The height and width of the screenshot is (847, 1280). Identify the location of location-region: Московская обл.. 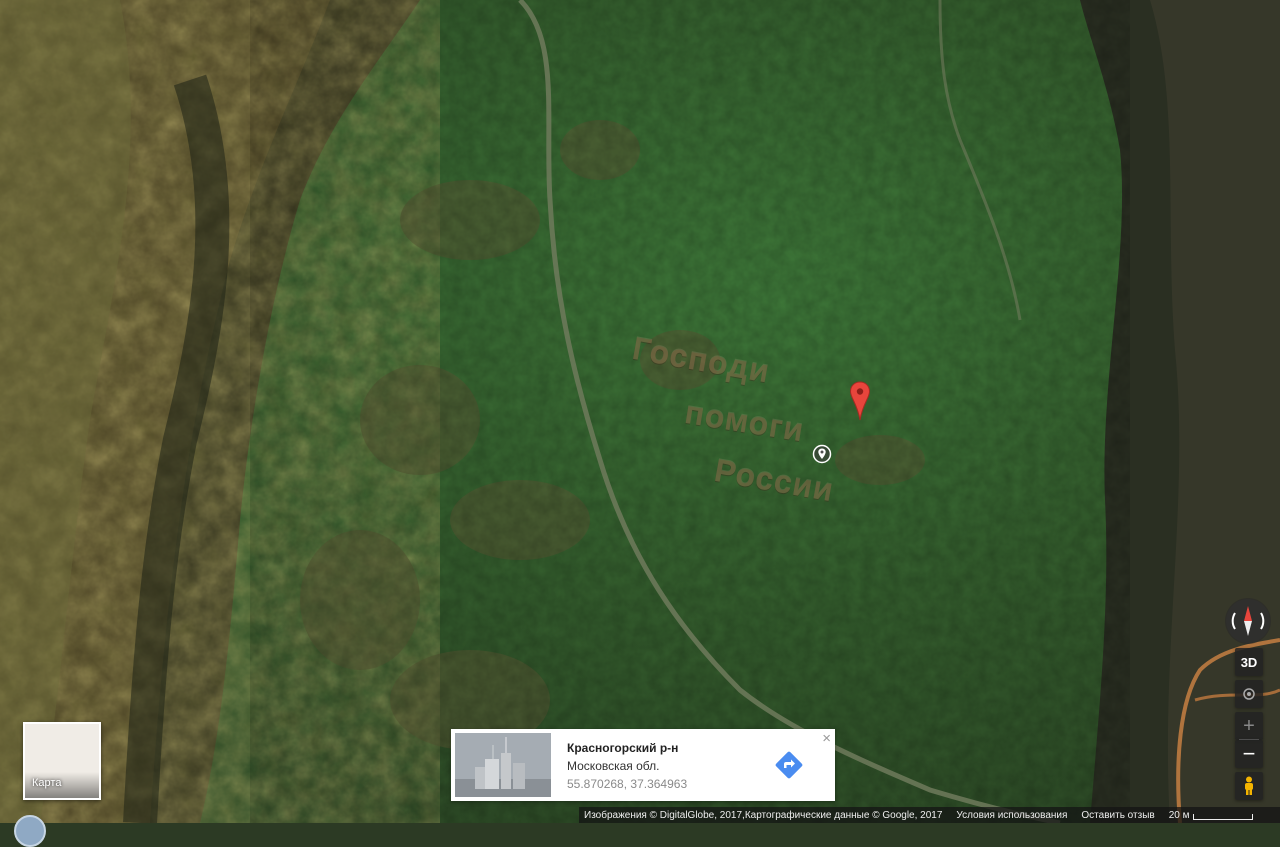
(613, 766).